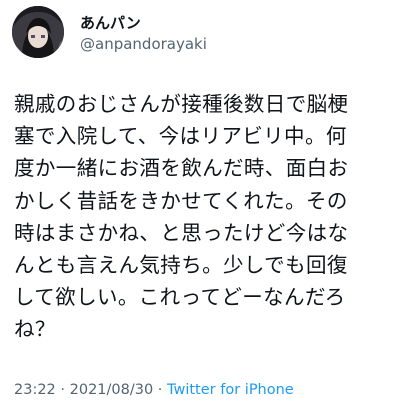 The width and height of the screenshot is (417, 419). I want to click on tweet-text-line: 度か一緒にお酒を飲んだ時、面白お, so click(181, 168).